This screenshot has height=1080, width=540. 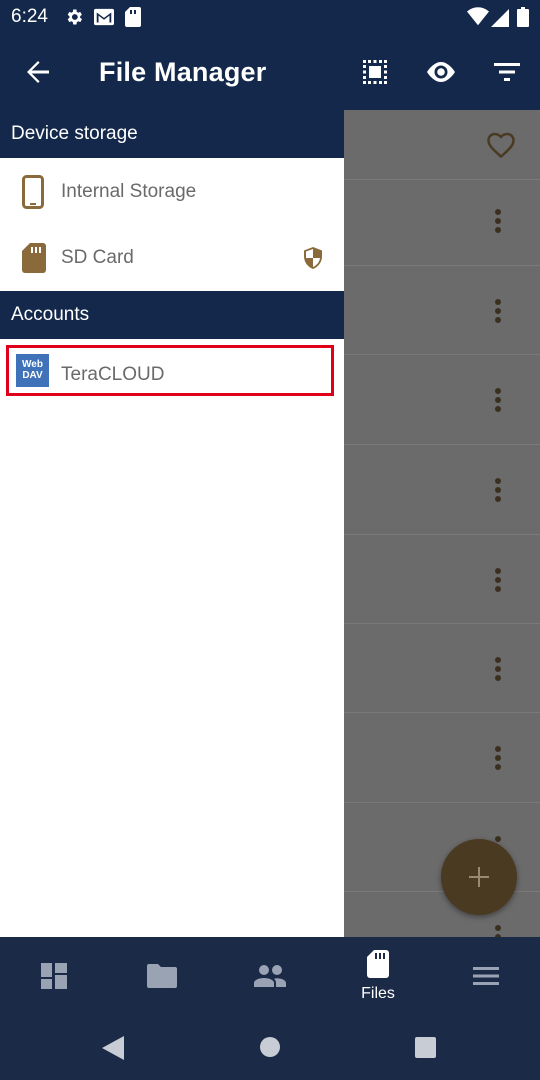 I want to click on filter-icon, so click(x=507, y=72).